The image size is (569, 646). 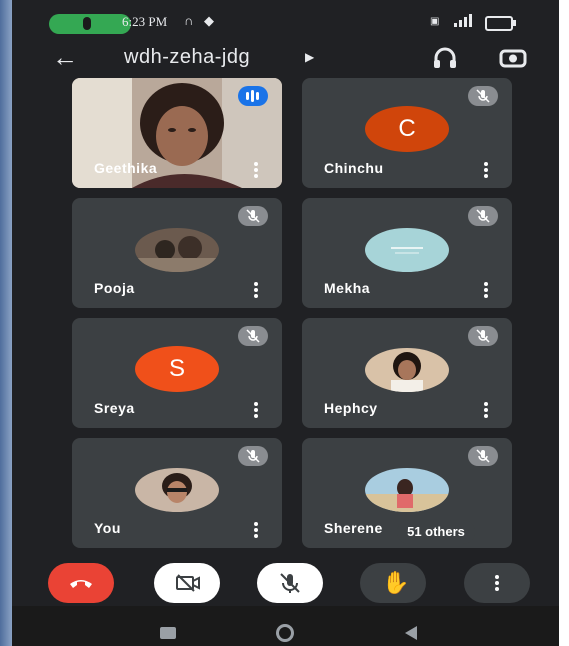 I want to click on meeting-code: wdh-zeha-jdg, so click(x=187, y=57).